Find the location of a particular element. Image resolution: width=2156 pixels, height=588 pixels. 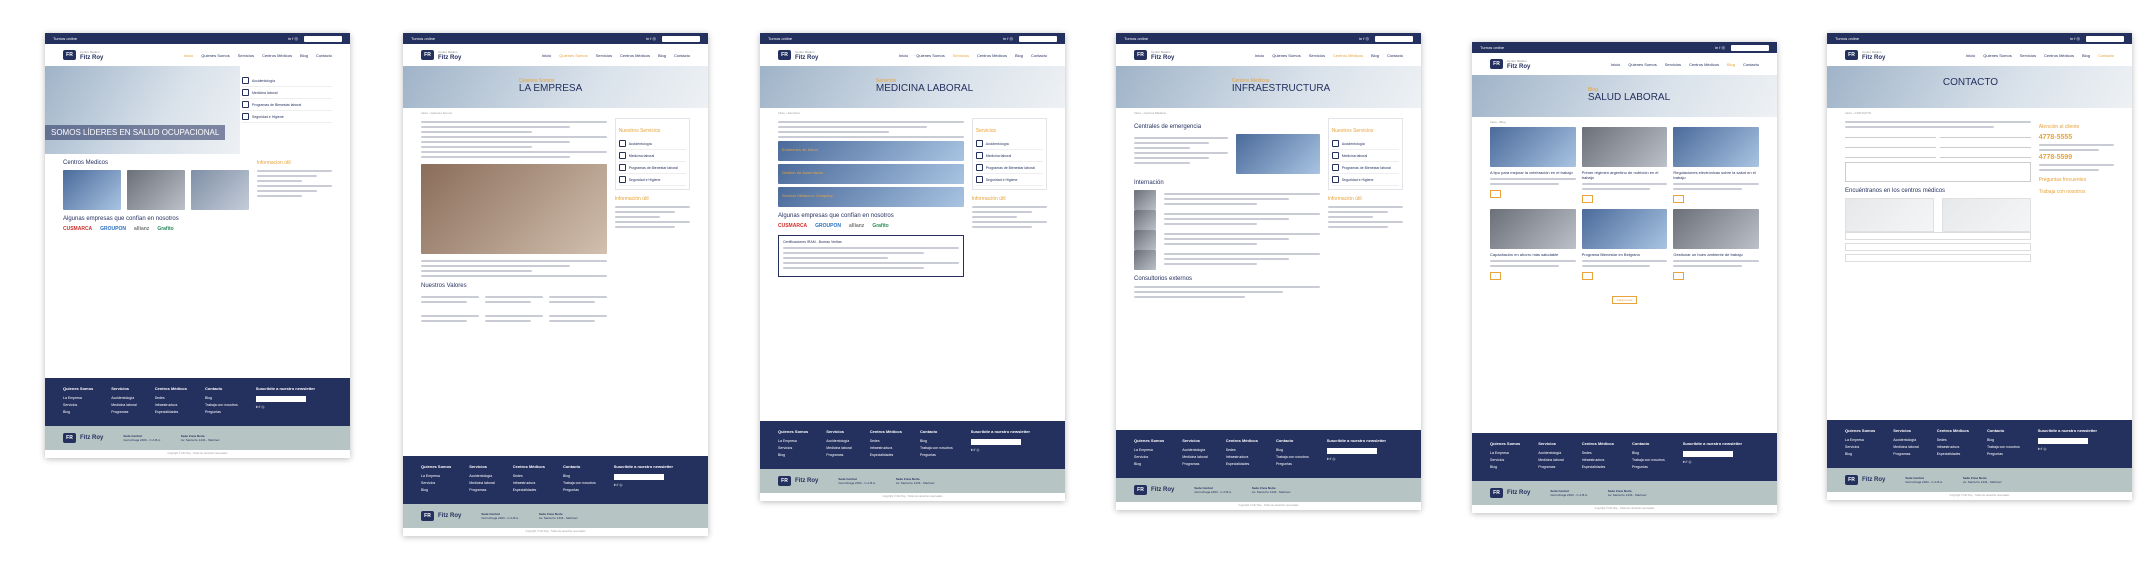

sidebar-service-item: Medicina laboral is located at coordinates (1365, 156).